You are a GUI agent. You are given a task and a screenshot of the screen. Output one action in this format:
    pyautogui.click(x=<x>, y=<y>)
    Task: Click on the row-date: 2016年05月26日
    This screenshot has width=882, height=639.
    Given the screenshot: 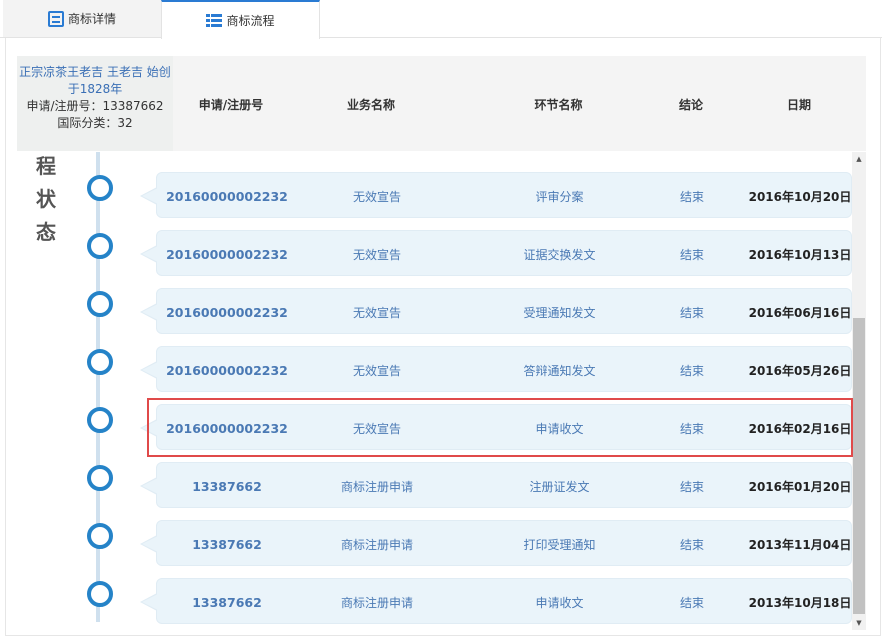 What is the action you would take?
    pyautogui.click(x=800, y=370)
    